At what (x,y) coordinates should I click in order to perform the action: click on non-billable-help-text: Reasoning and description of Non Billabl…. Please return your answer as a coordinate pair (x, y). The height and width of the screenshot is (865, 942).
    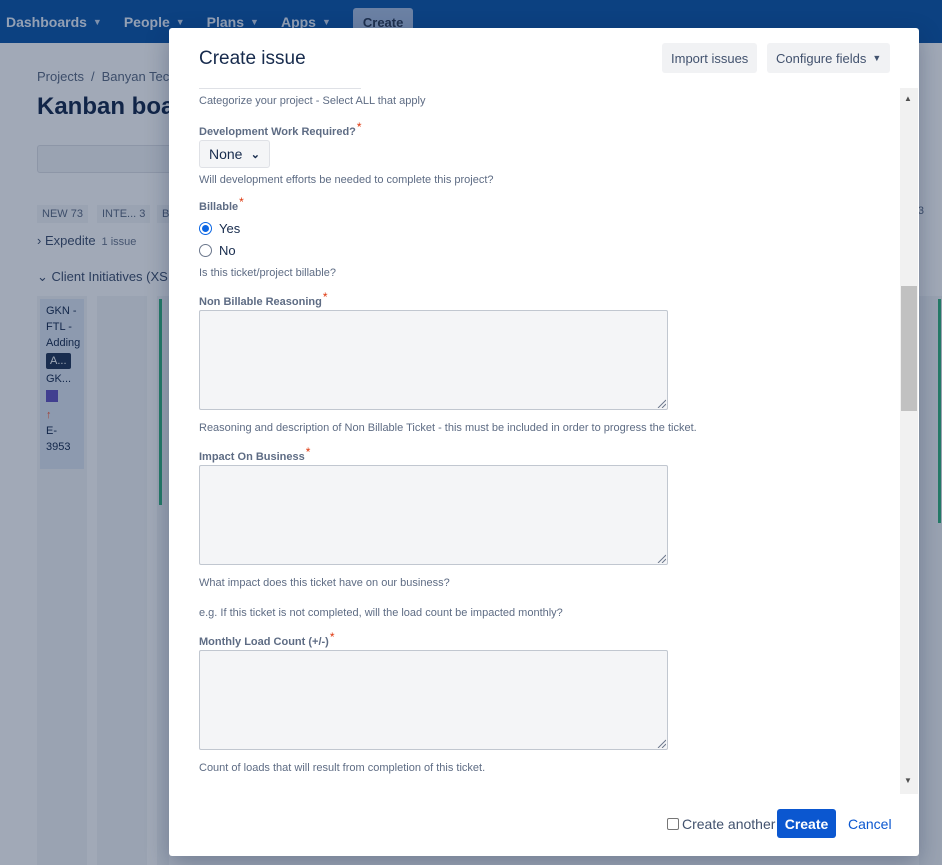
    Looking at the image, I should click on (448, 428).